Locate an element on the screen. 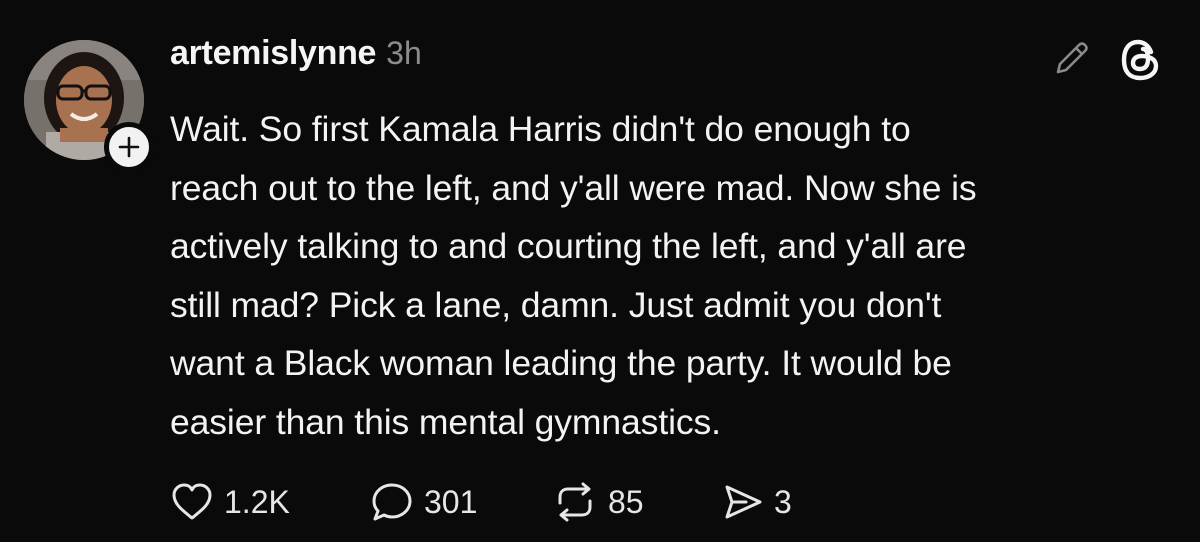  reply-button: 301 is located at coordinates (461, 502).